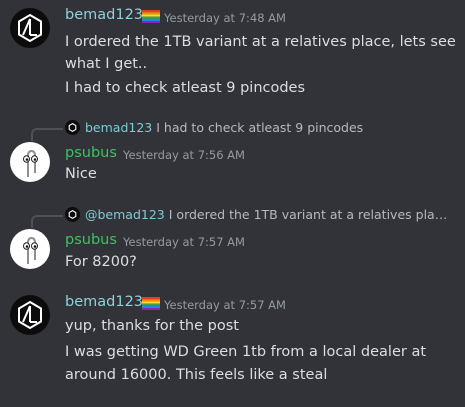 The image size is (465, 407). Describe the element at coordinates (225, 18) in the screenshot. I see `timestamp: Yesterday at 7:48 AM` at that location.